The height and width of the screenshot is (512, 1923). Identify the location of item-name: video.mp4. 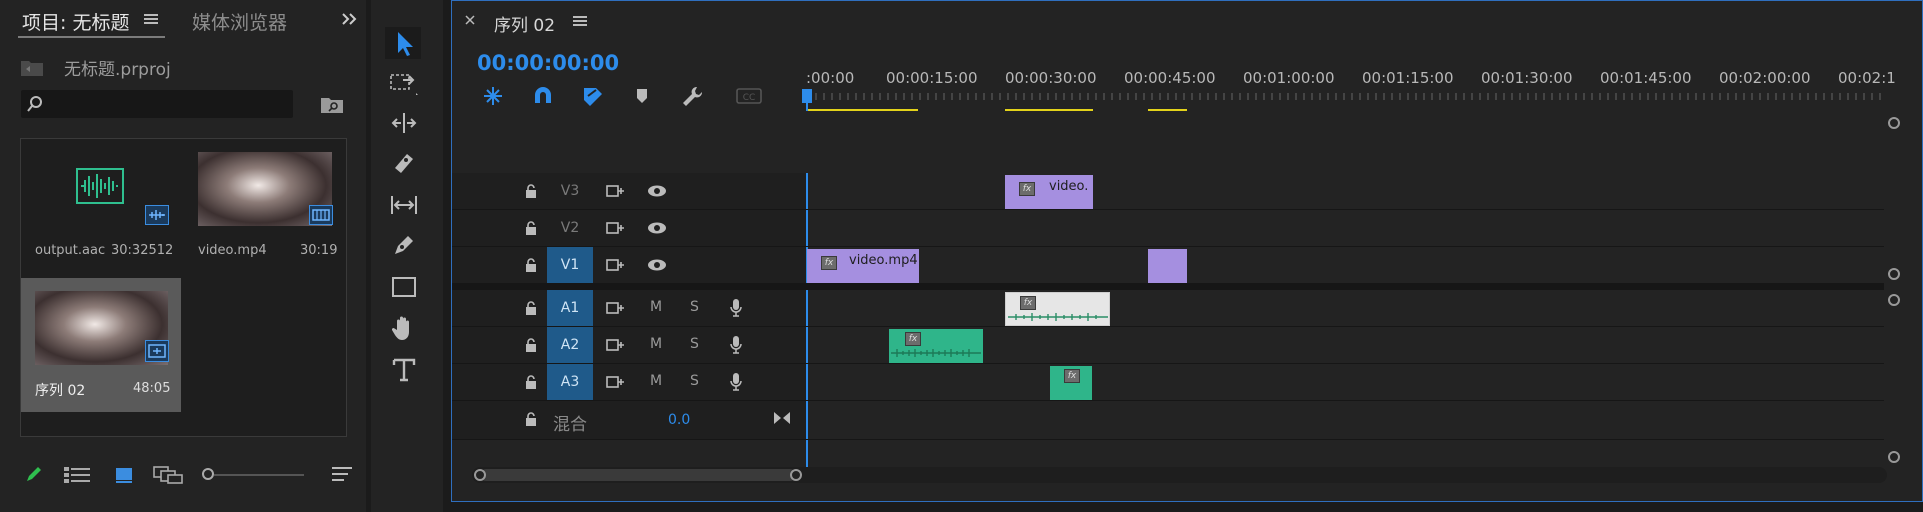
(232, 250).